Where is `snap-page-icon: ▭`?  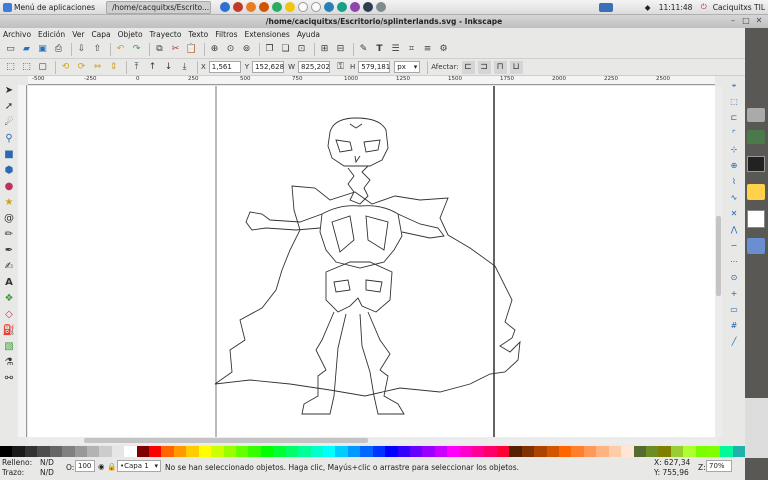 snap-page-icon: ▭ is located at coordinates (734, 310).